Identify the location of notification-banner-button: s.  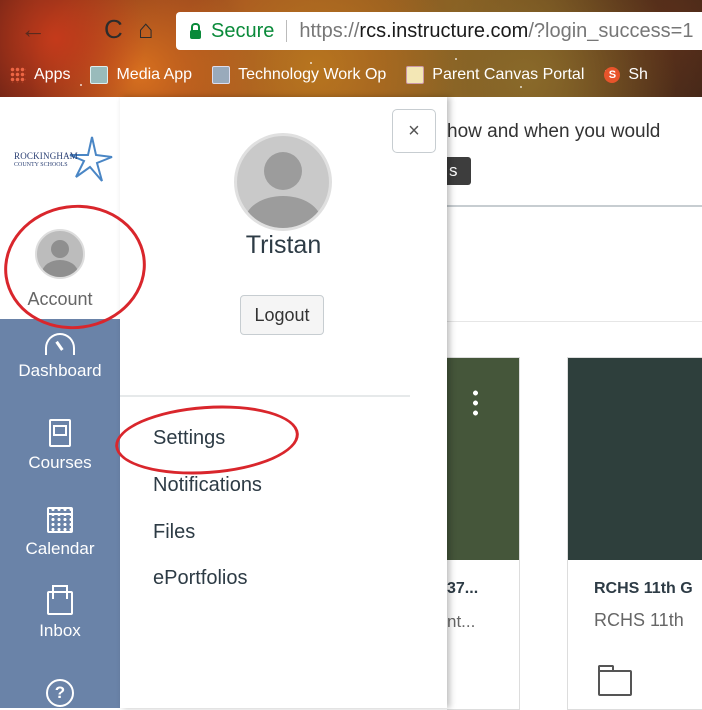
(459, 171).